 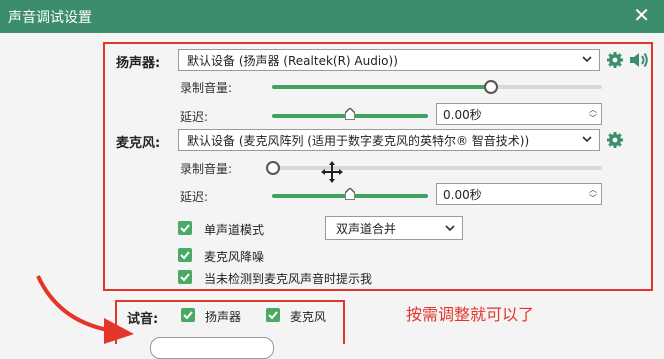 I want to click on test-speaker-checkbox, so click(x=188, y=315).